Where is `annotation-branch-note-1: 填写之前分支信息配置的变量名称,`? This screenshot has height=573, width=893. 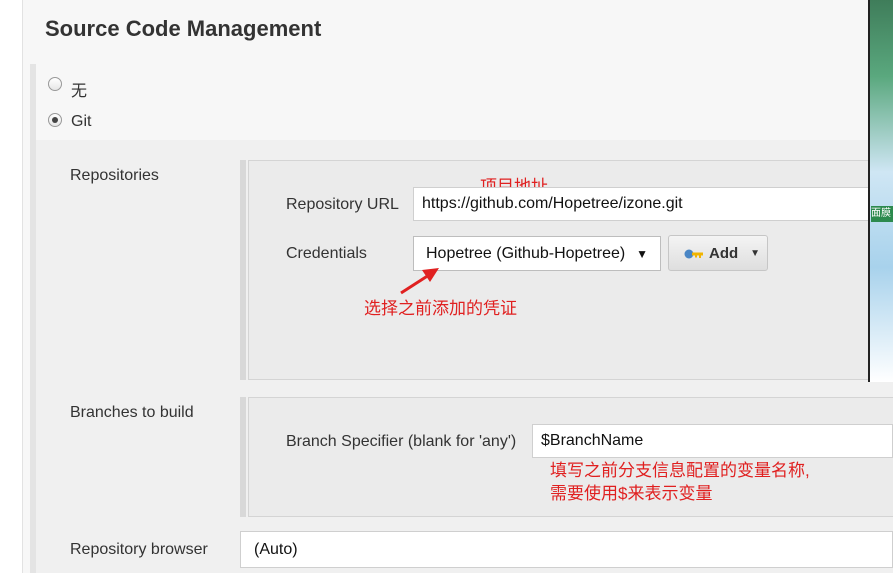 annotation-branch-note-1: 填写之前分支信息配置的变量名称, is located at coordinates (680, 470).